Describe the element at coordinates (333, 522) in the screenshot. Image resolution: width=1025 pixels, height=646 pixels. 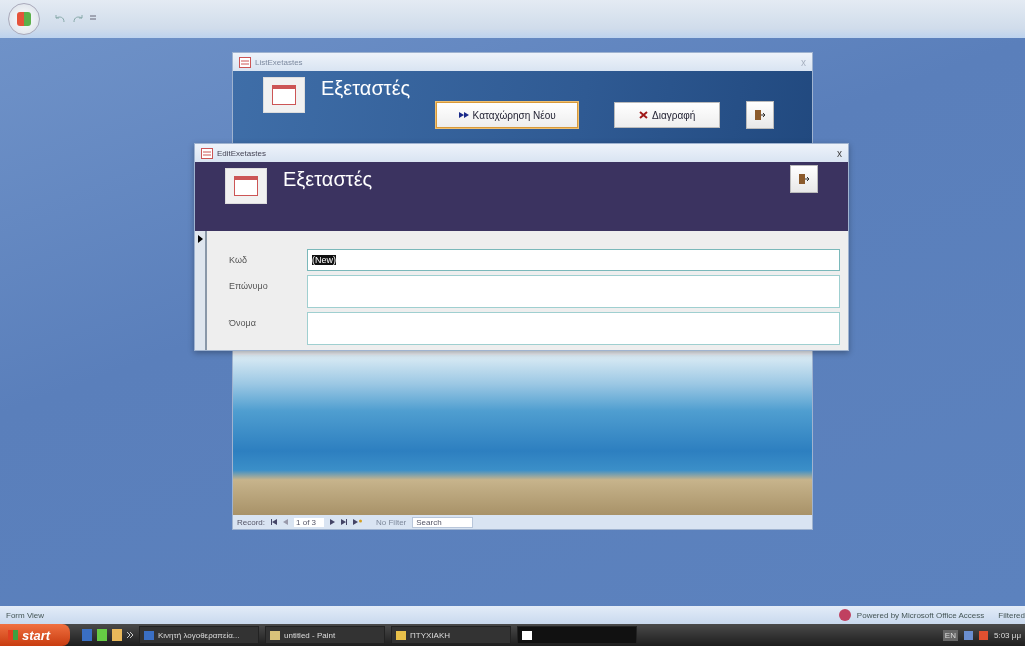
I see `next-record-icon` at that location.